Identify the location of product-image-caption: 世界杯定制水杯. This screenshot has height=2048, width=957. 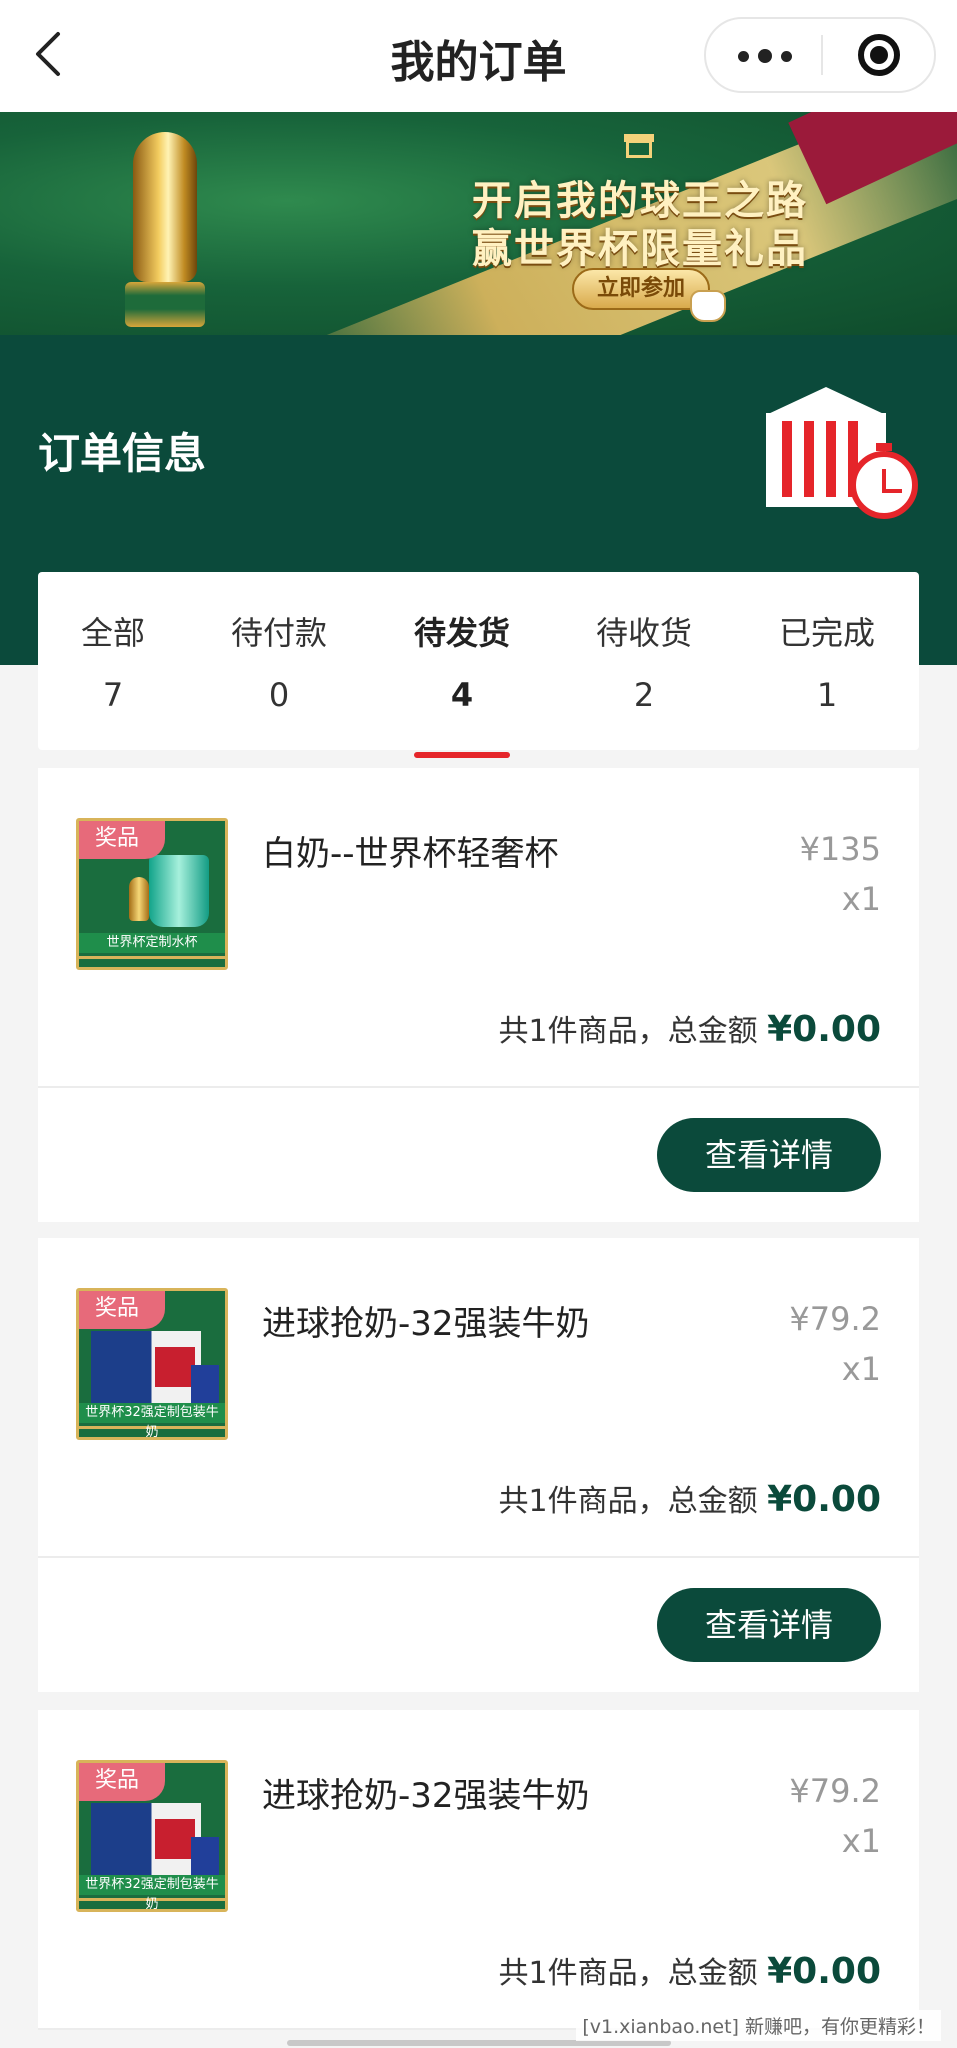
(152, 943).